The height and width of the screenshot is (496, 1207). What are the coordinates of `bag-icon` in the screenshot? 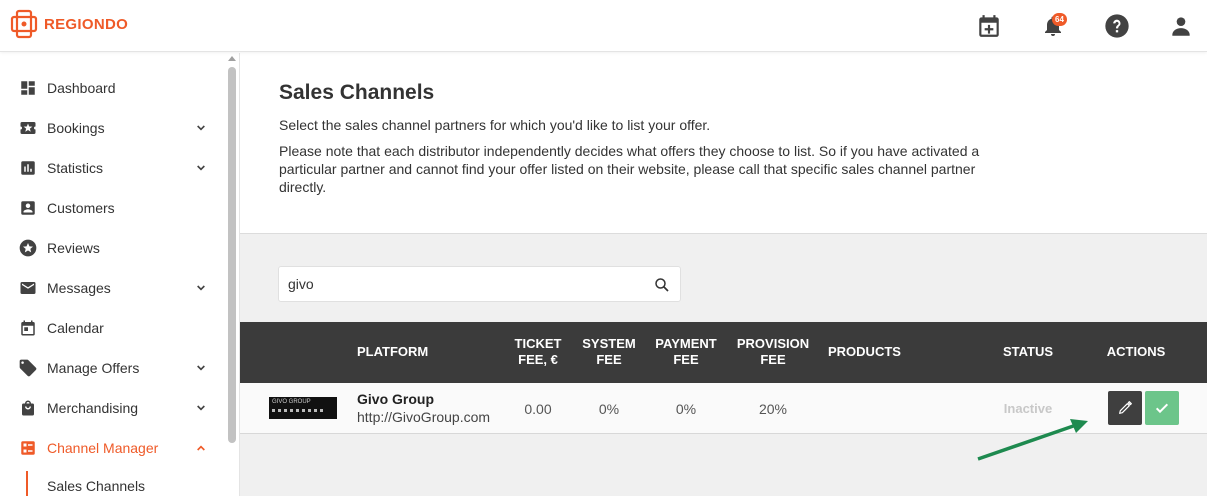 It's located at (28, 408).